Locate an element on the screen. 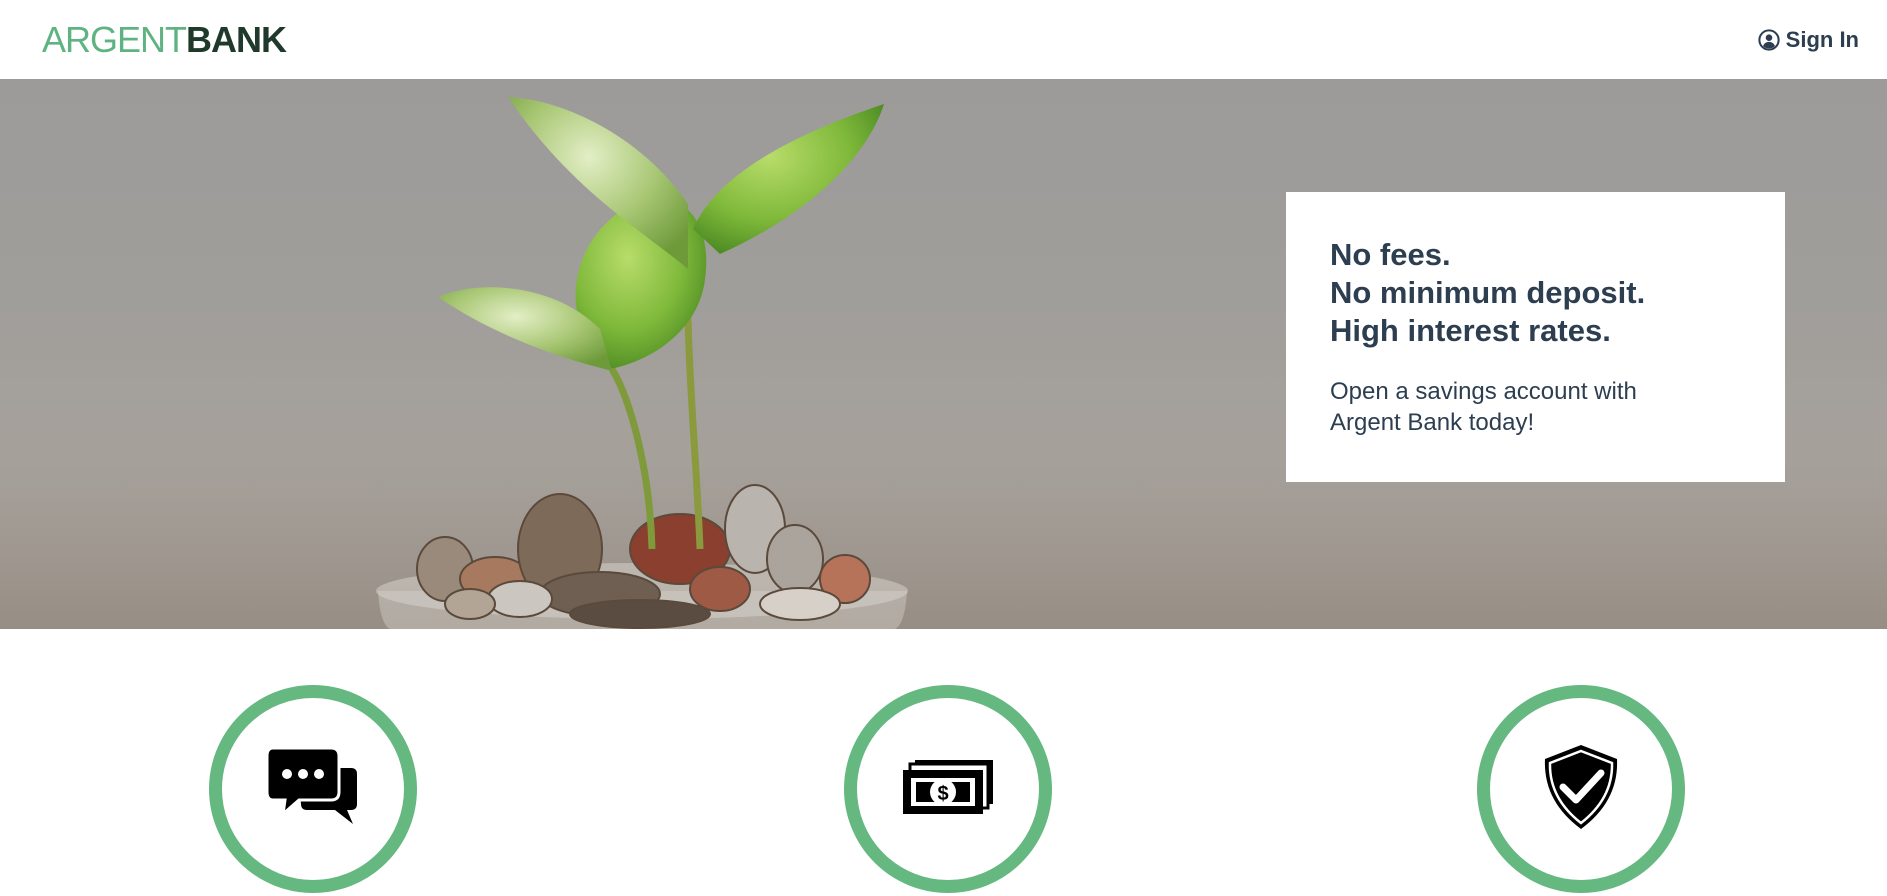 The width and height of the screenshot is (1887, 896). hero-subtitle-3: High interest rates. is located at coordinates (1470, 330).